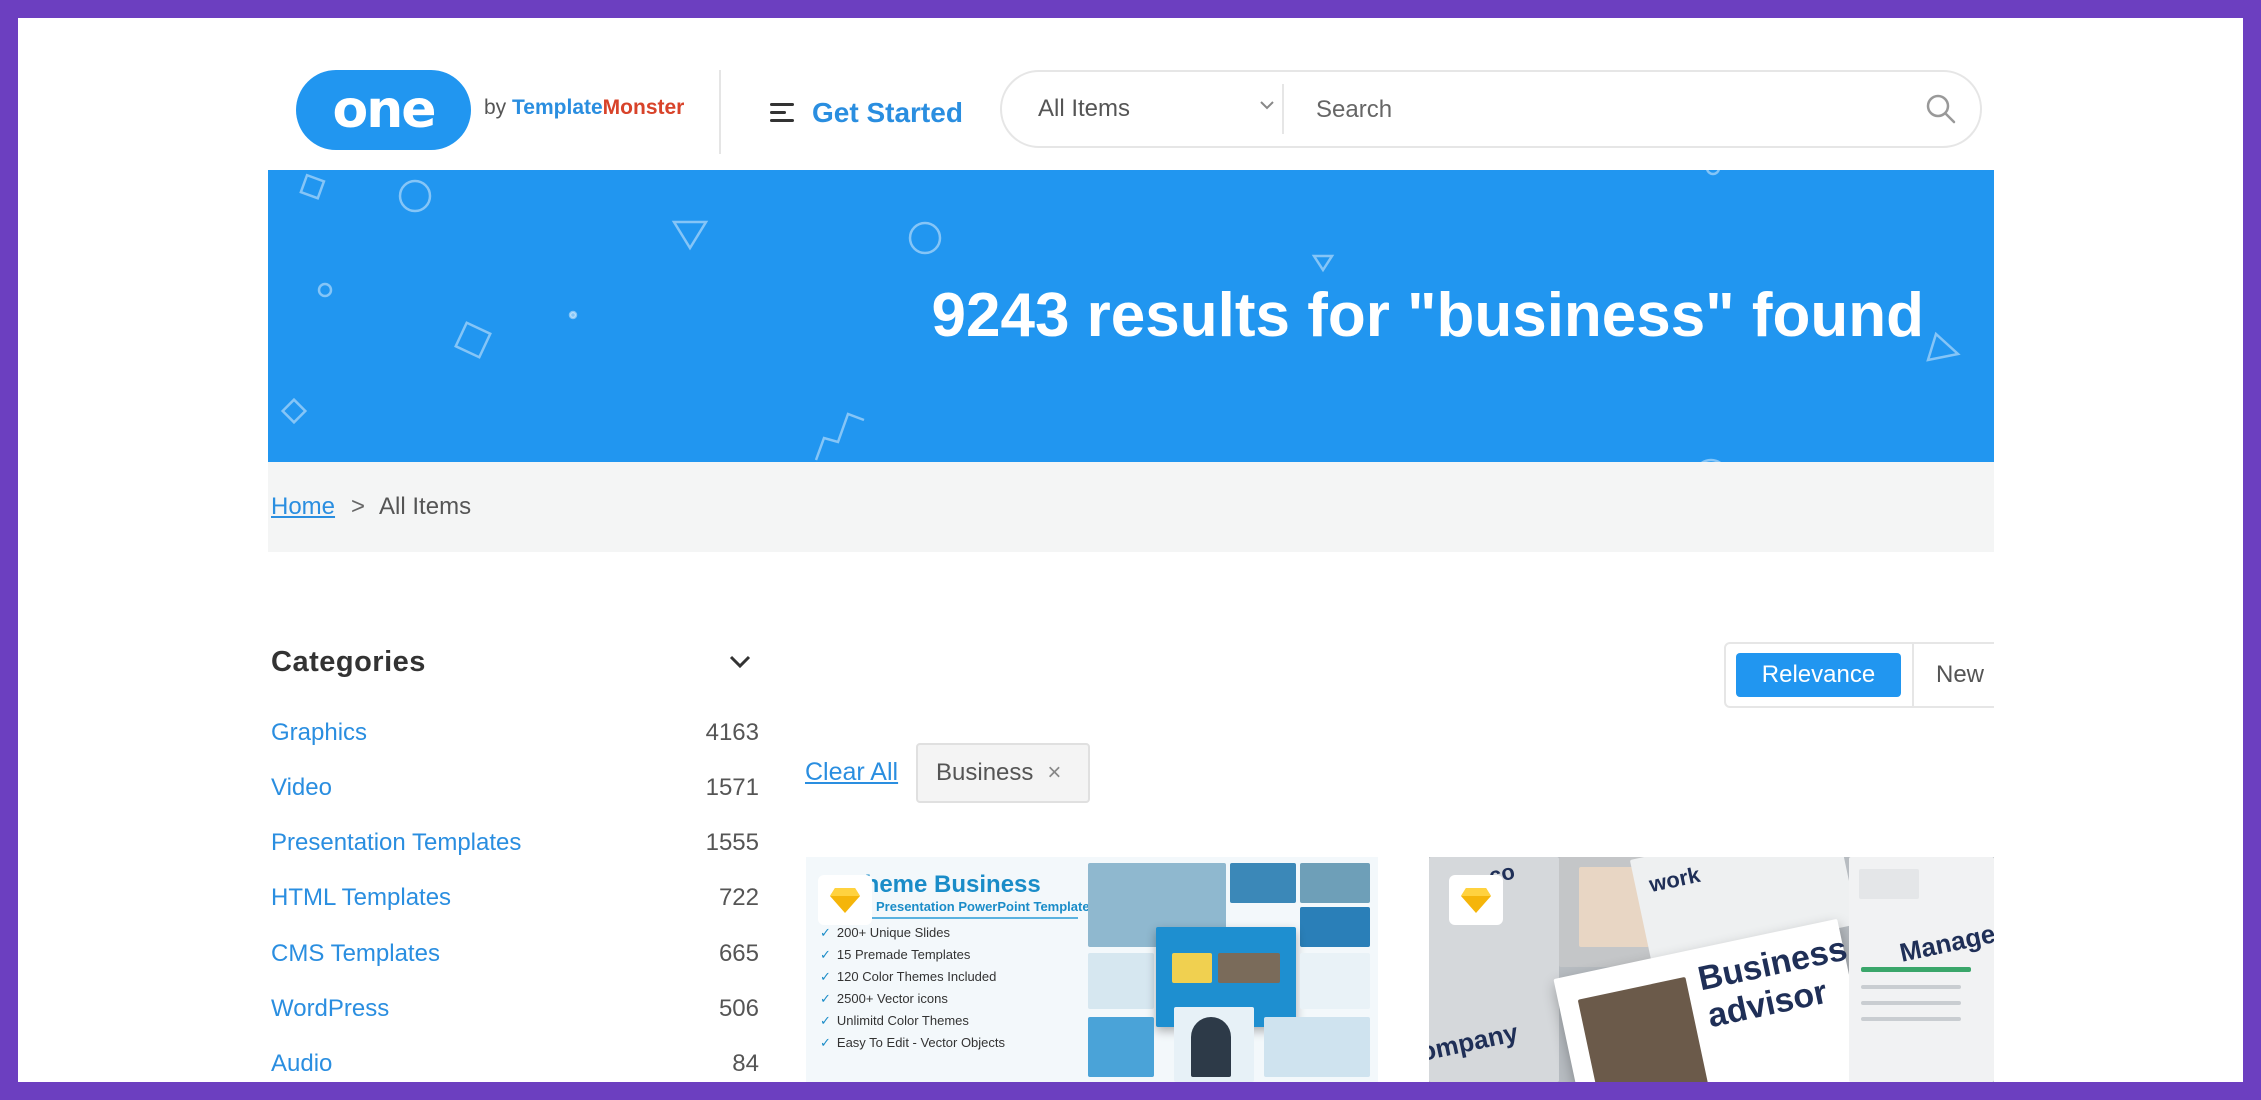  What do you see at coordinates (885, 932) in the screenshot?
I see `card-feature: ✓ 200+ Unique Slides` at bounding box center [885, 932].